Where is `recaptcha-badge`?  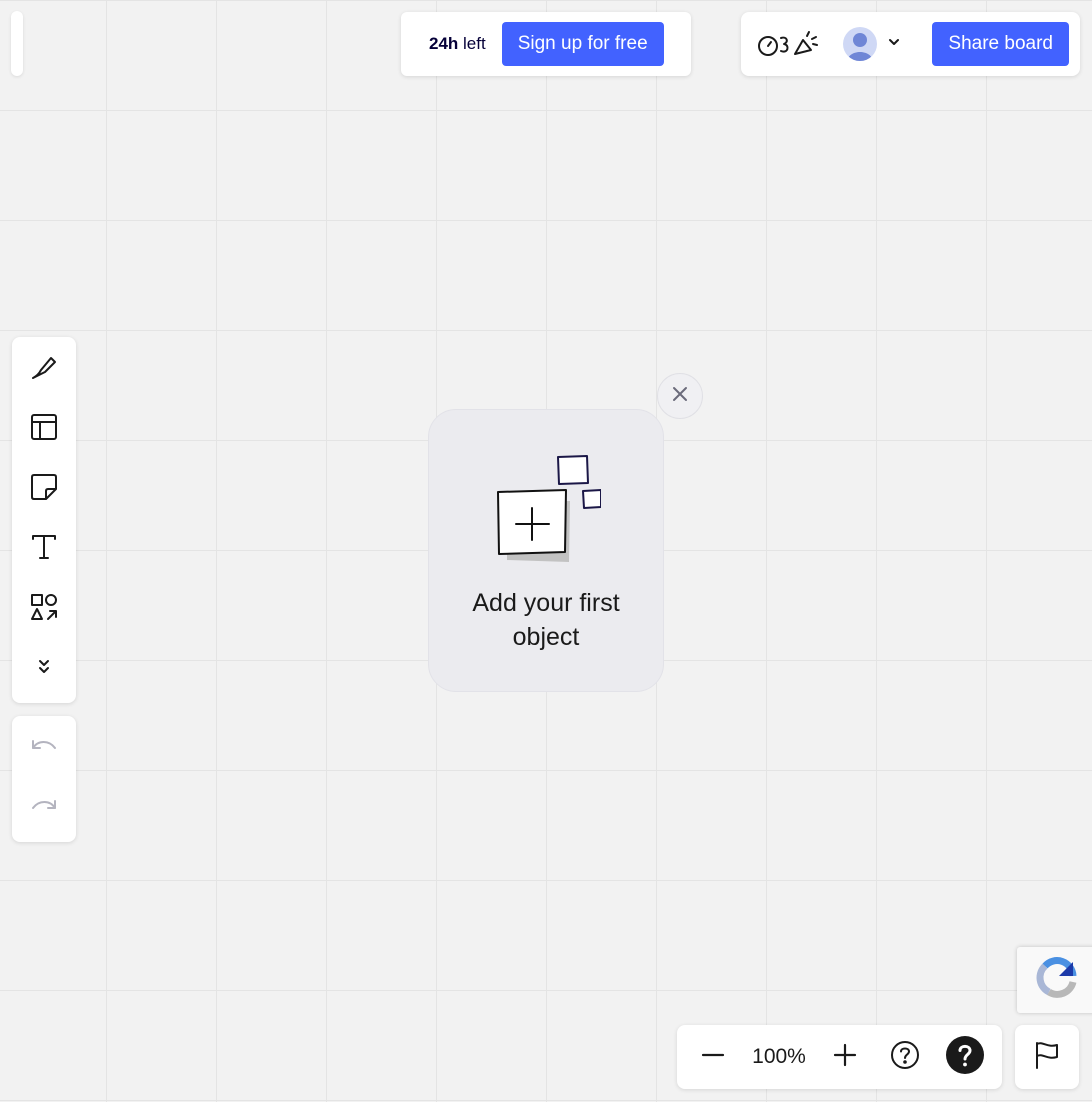
recaptcha-badge is located at coordinates (1054, 980).